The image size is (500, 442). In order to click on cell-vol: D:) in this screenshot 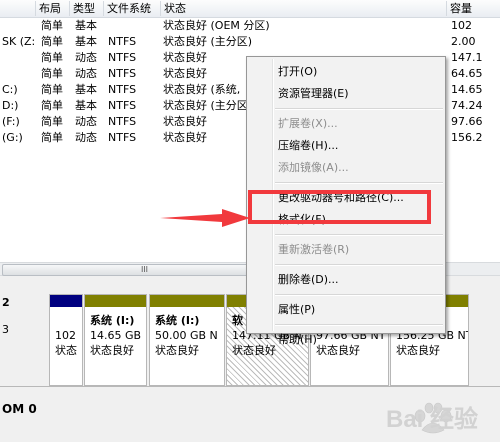, I will do `click(10, 105)`.